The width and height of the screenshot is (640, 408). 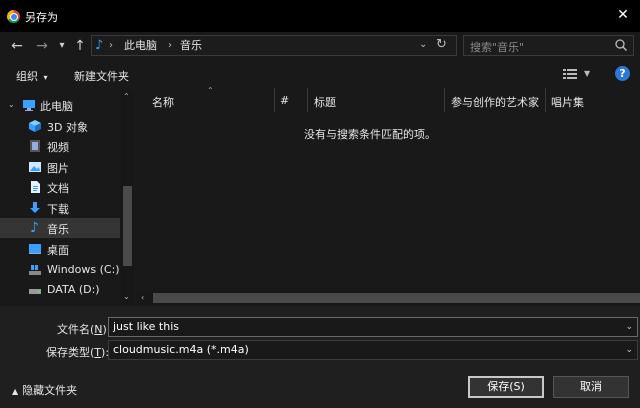 What do you see at coordinates (163, 102) in the screenshot?
I see `column-header-name: 名称` at bounding box center [163, 102].